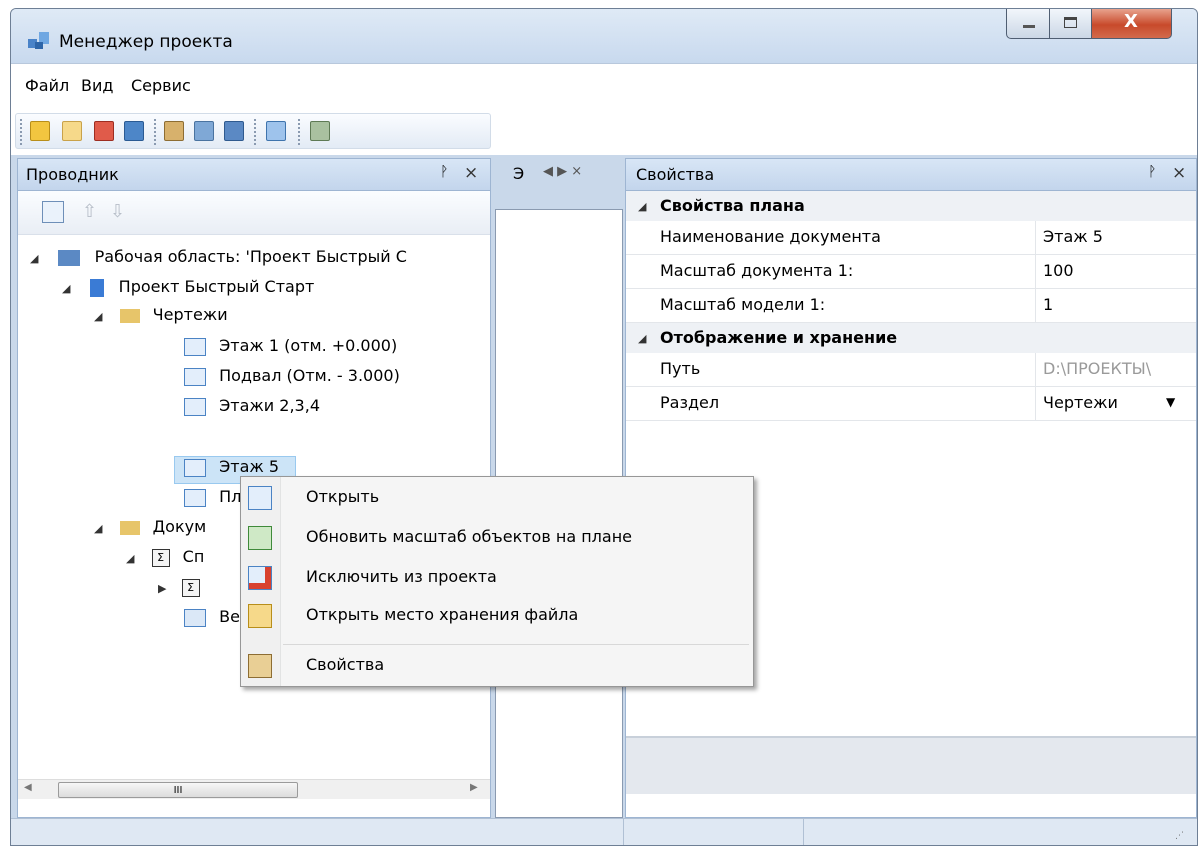 The width and height of the screenshot is (1198, 852). I want to click on maximize-icon, so click(1070, 22).